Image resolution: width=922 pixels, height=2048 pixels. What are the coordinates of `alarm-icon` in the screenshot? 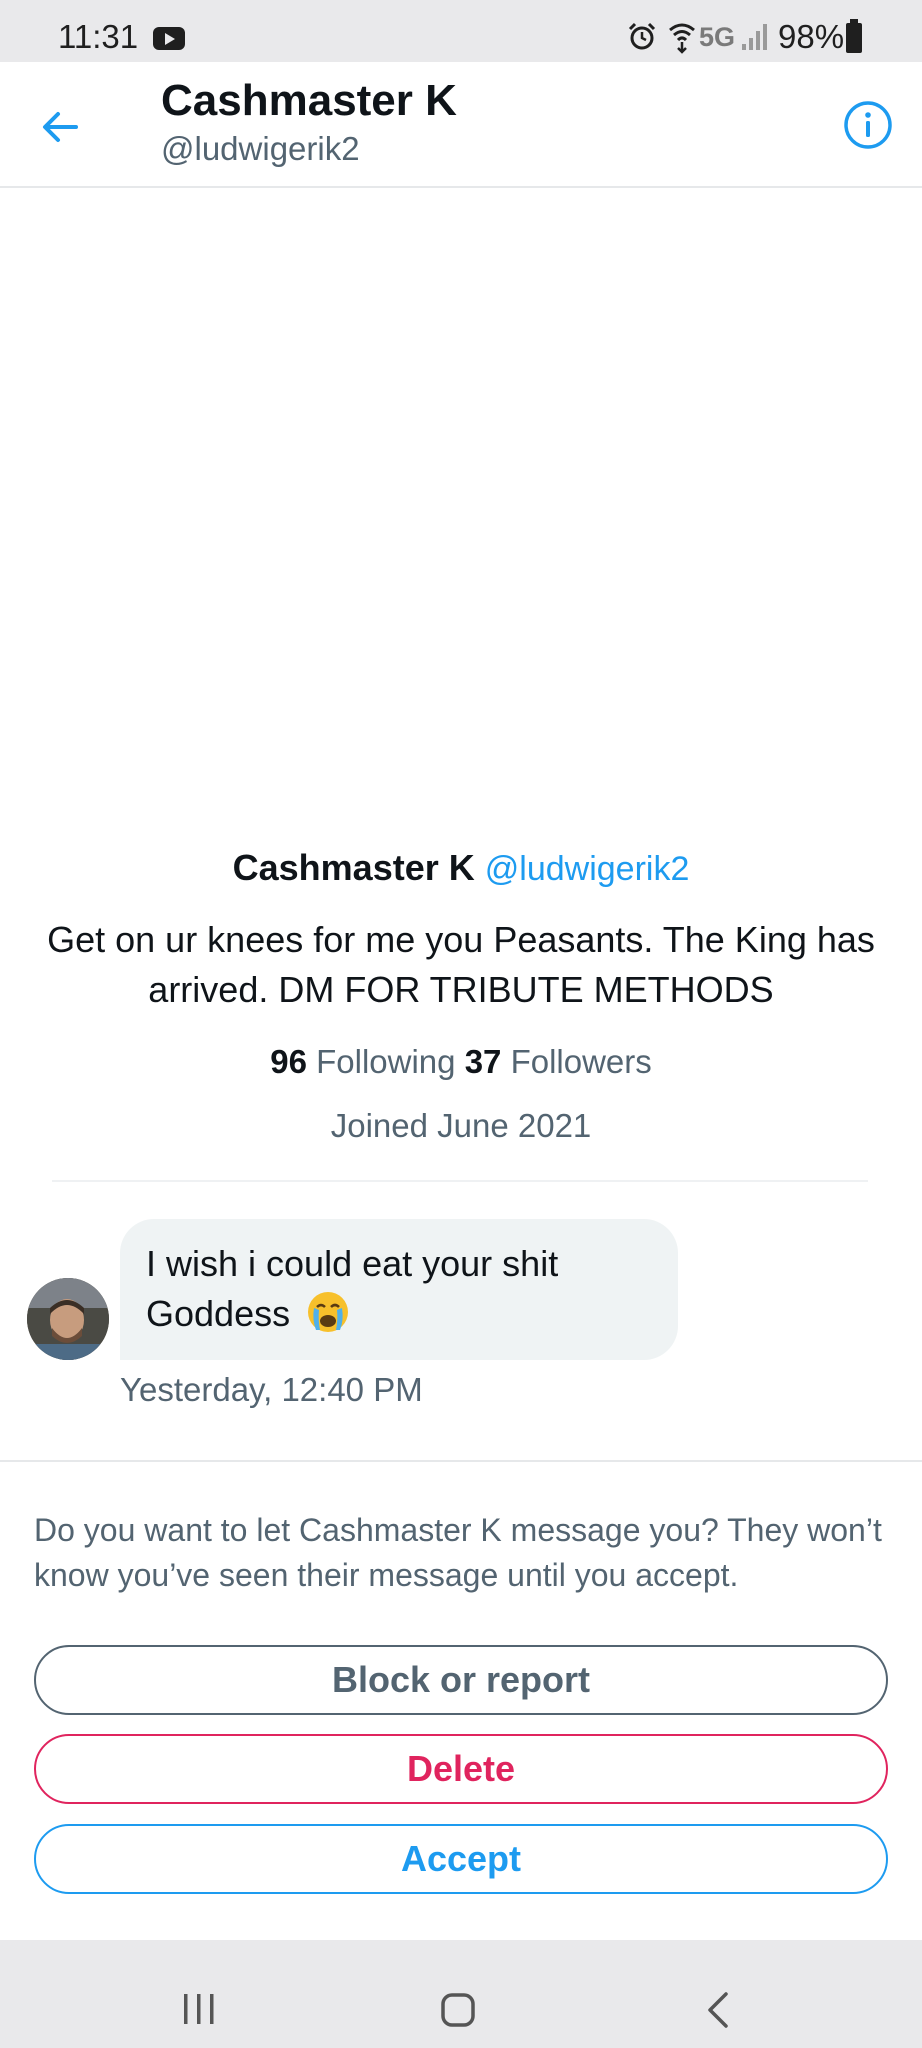 It's located at (642, 36).